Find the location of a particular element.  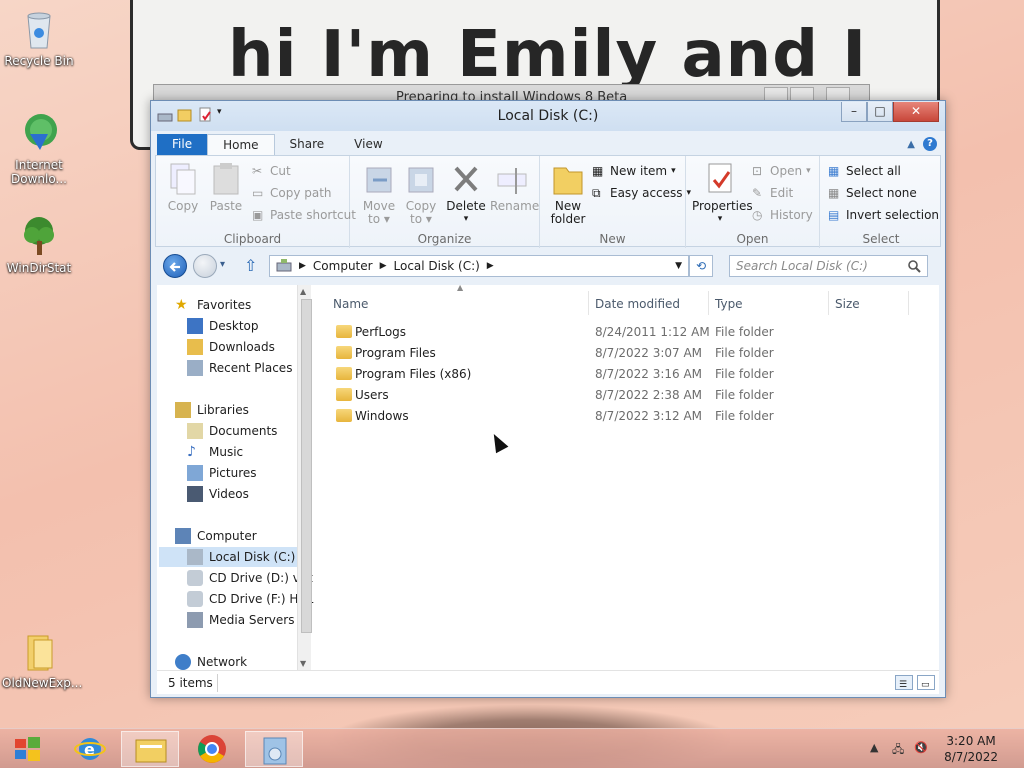

nav-pictures: Pictures is located at coordinates (222, 473).